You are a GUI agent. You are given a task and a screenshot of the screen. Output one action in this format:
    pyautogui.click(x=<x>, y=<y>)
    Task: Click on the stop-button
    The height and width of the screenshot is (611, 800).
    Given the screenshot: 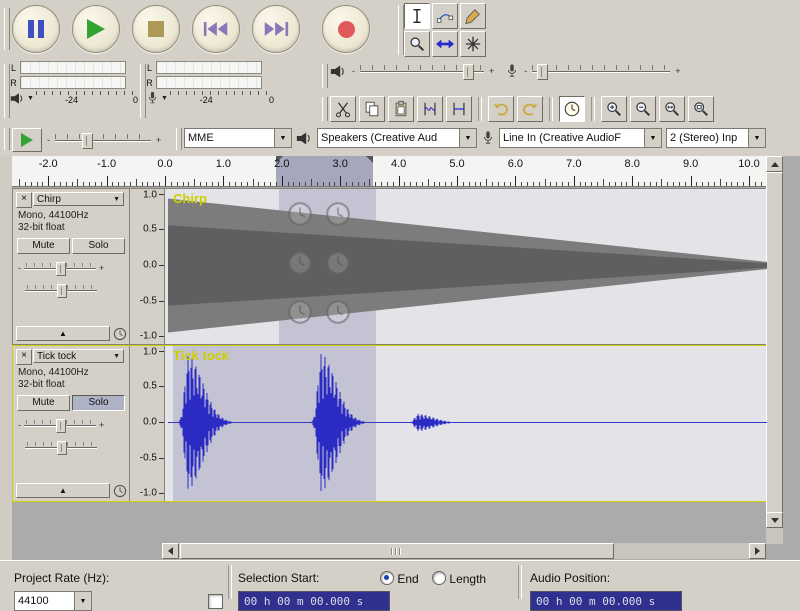 What is the action you would take?
    pyautogui.click(x=156, y=29)
    